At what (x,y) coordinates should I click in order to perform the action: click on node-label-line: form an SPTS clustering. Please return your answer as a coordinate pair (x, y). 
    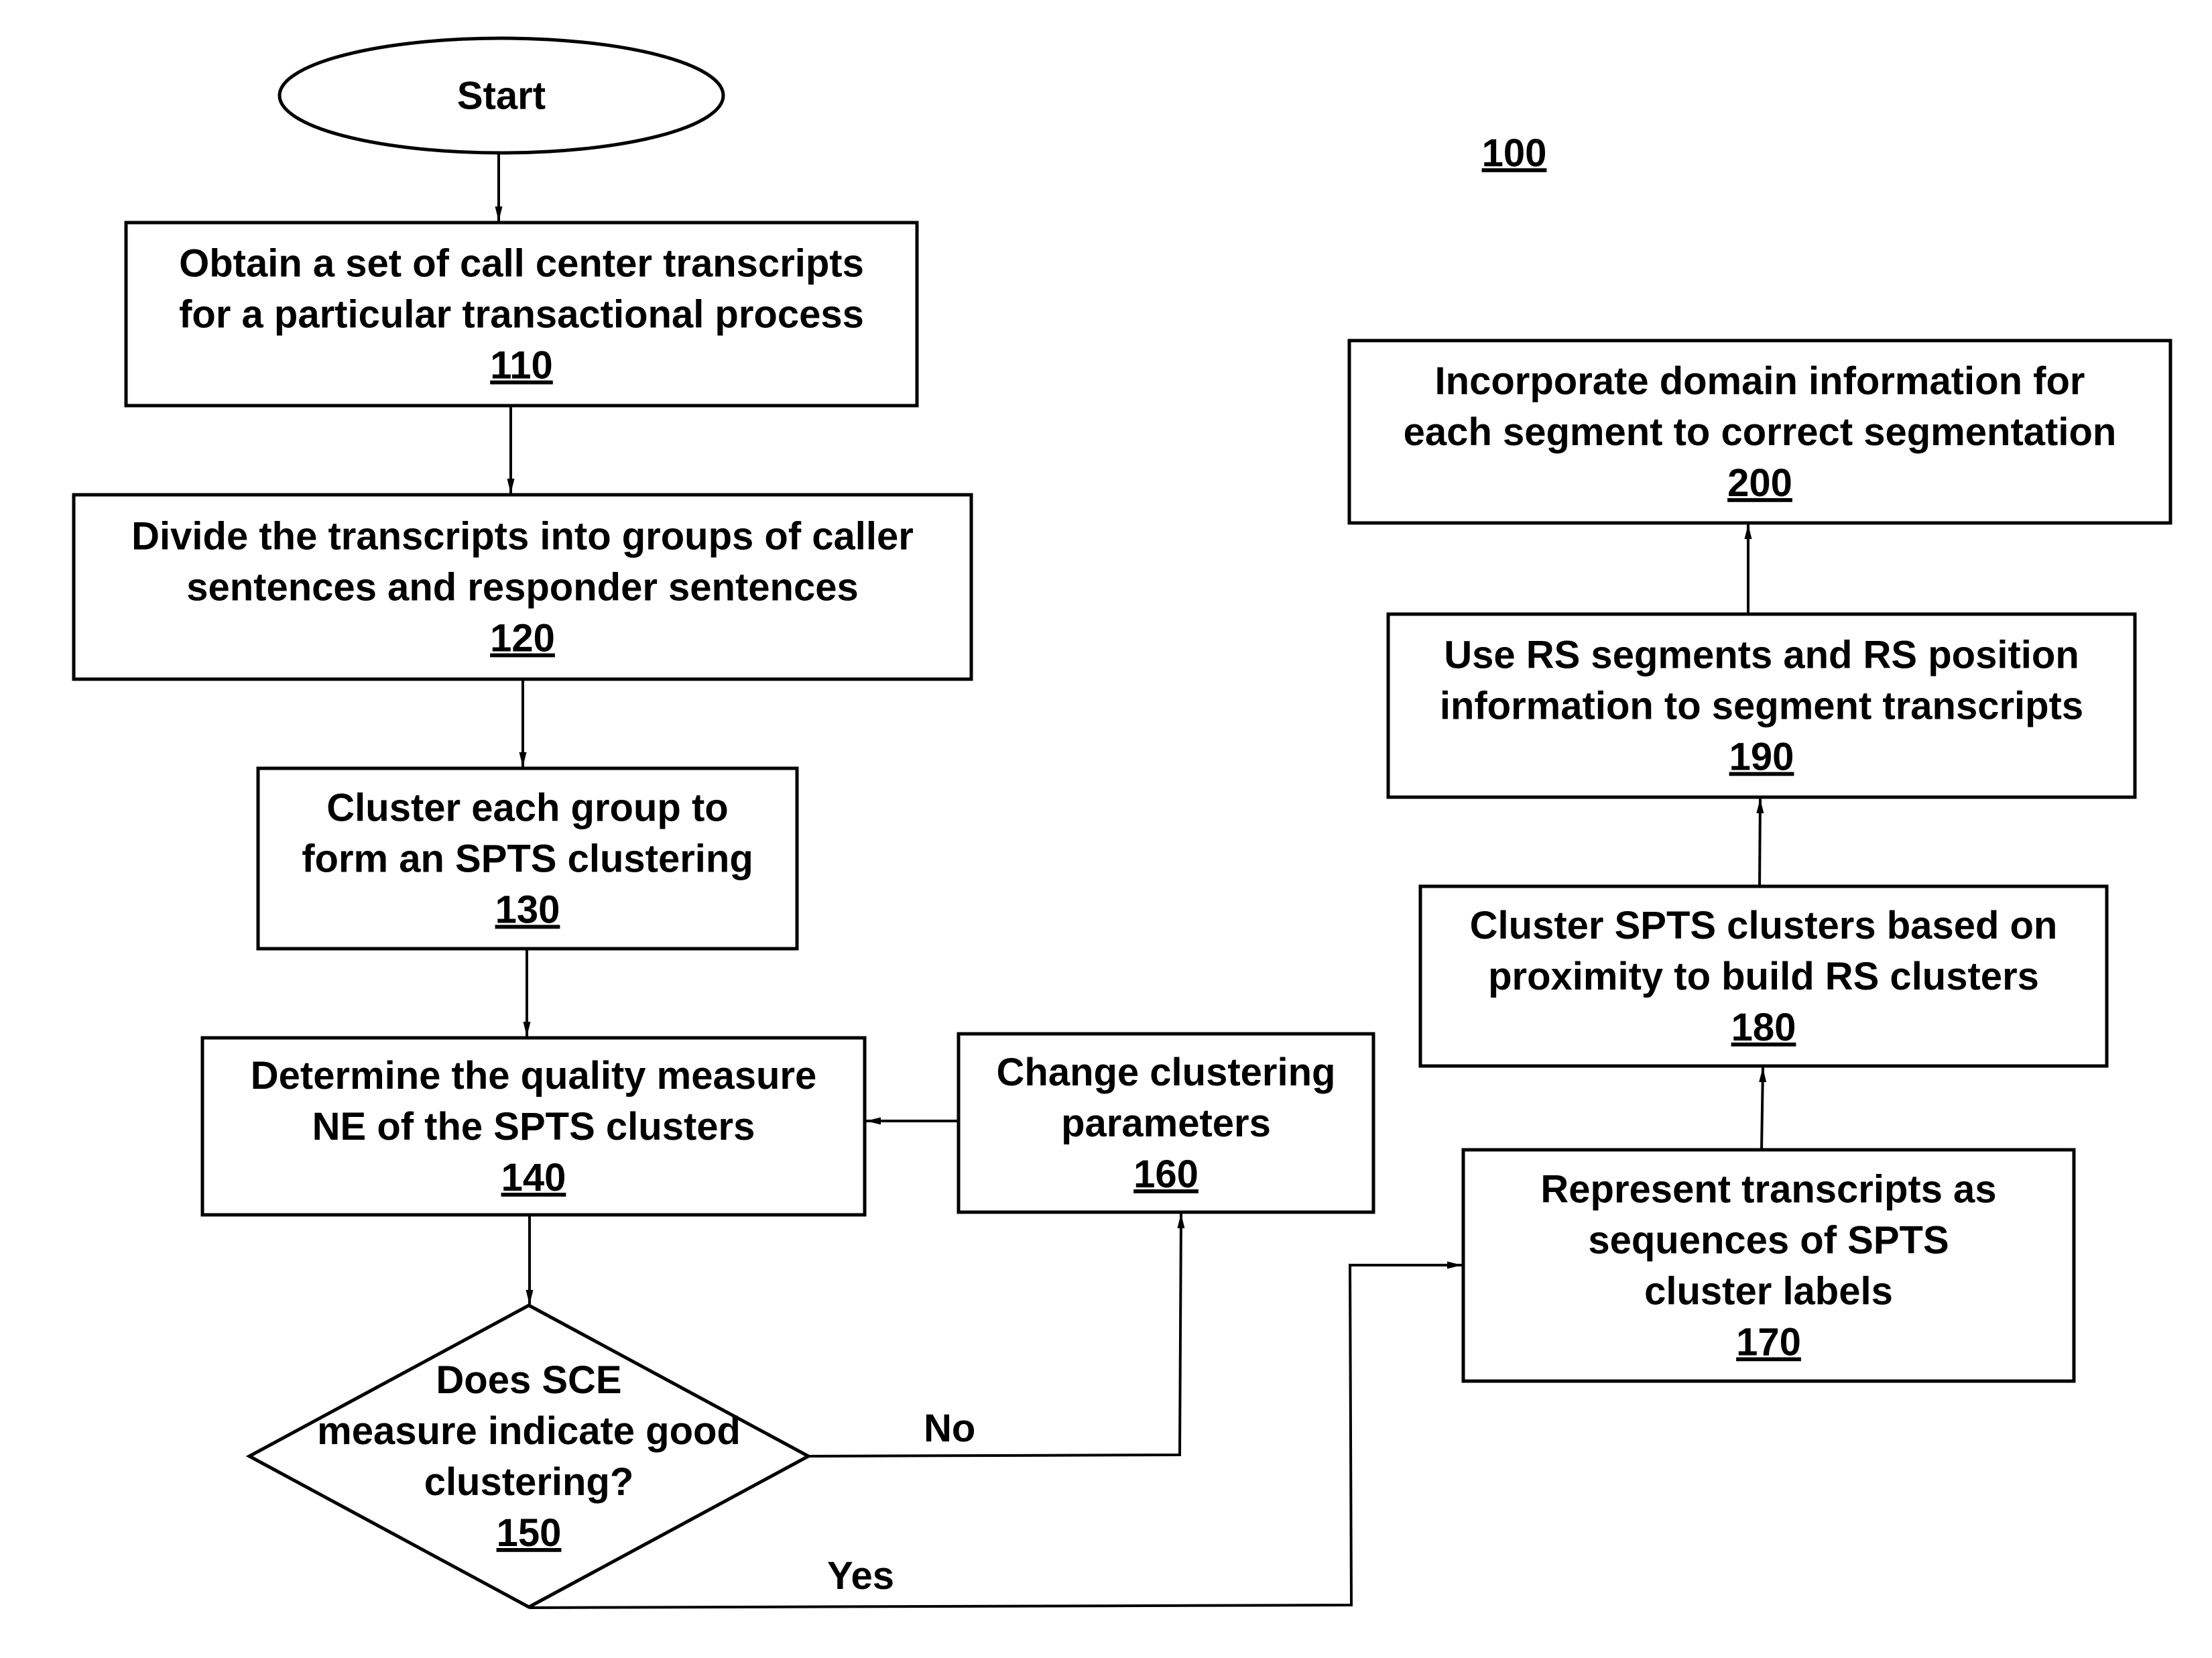
    Looking at the image, I should click on (527, 859).